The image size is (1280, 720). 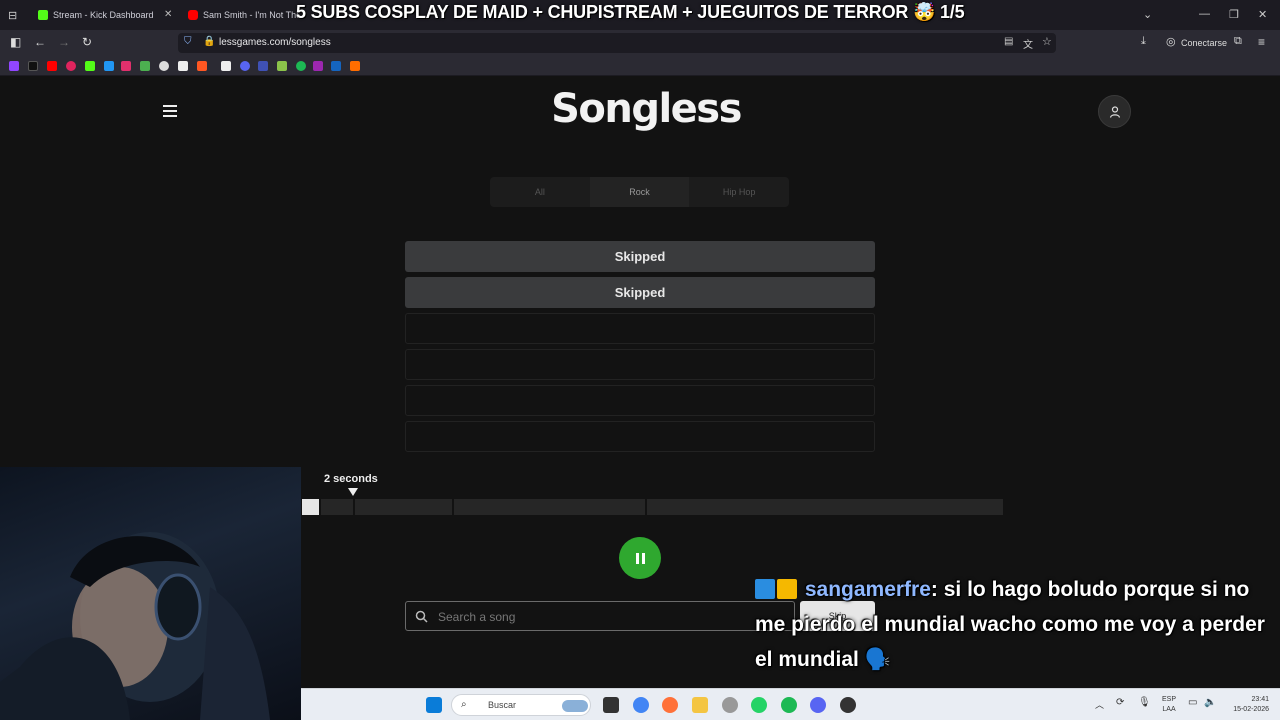 I want to click on microphone-icon: 🎙, so click(x=1144, y=702).